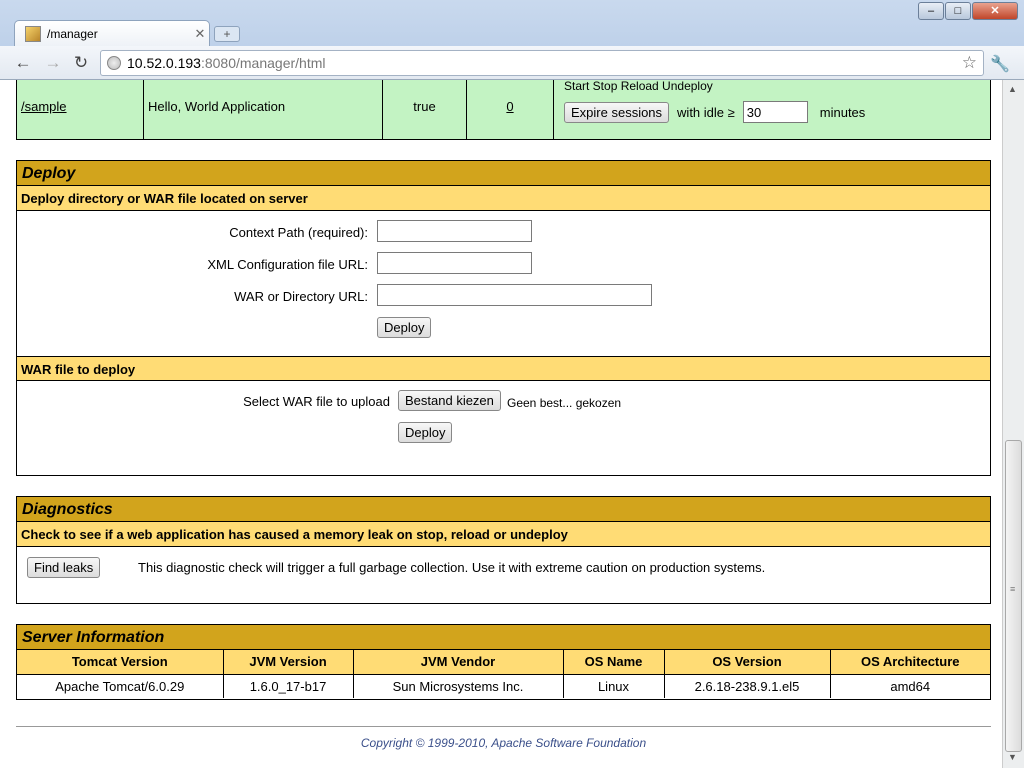  I want to click on maximize-button: □, so click(958, 11).